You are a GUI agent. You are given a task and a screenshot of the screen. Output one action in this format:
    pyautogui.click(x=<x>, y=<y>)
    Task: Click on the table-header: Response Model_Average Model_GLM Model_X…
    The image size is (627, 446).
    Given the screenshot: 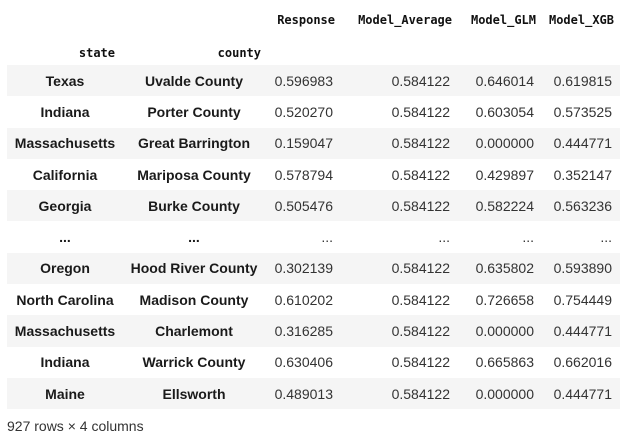 What is the action you would take?
    pyautogui.click(x=313, y=32)
    